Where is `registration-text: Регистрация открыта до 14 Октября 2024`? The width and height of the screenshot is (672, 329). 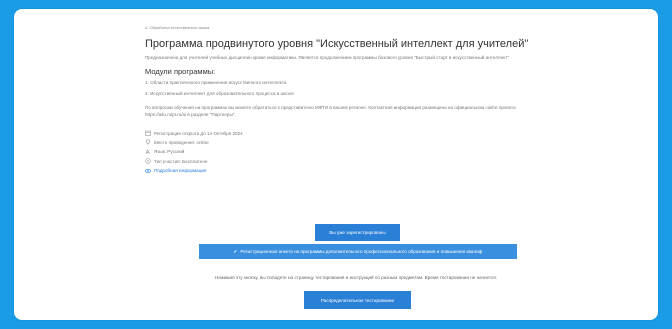 registration-text: Регистрация открыта до 14 Октября 2024 is located at coordinates (198, 133).